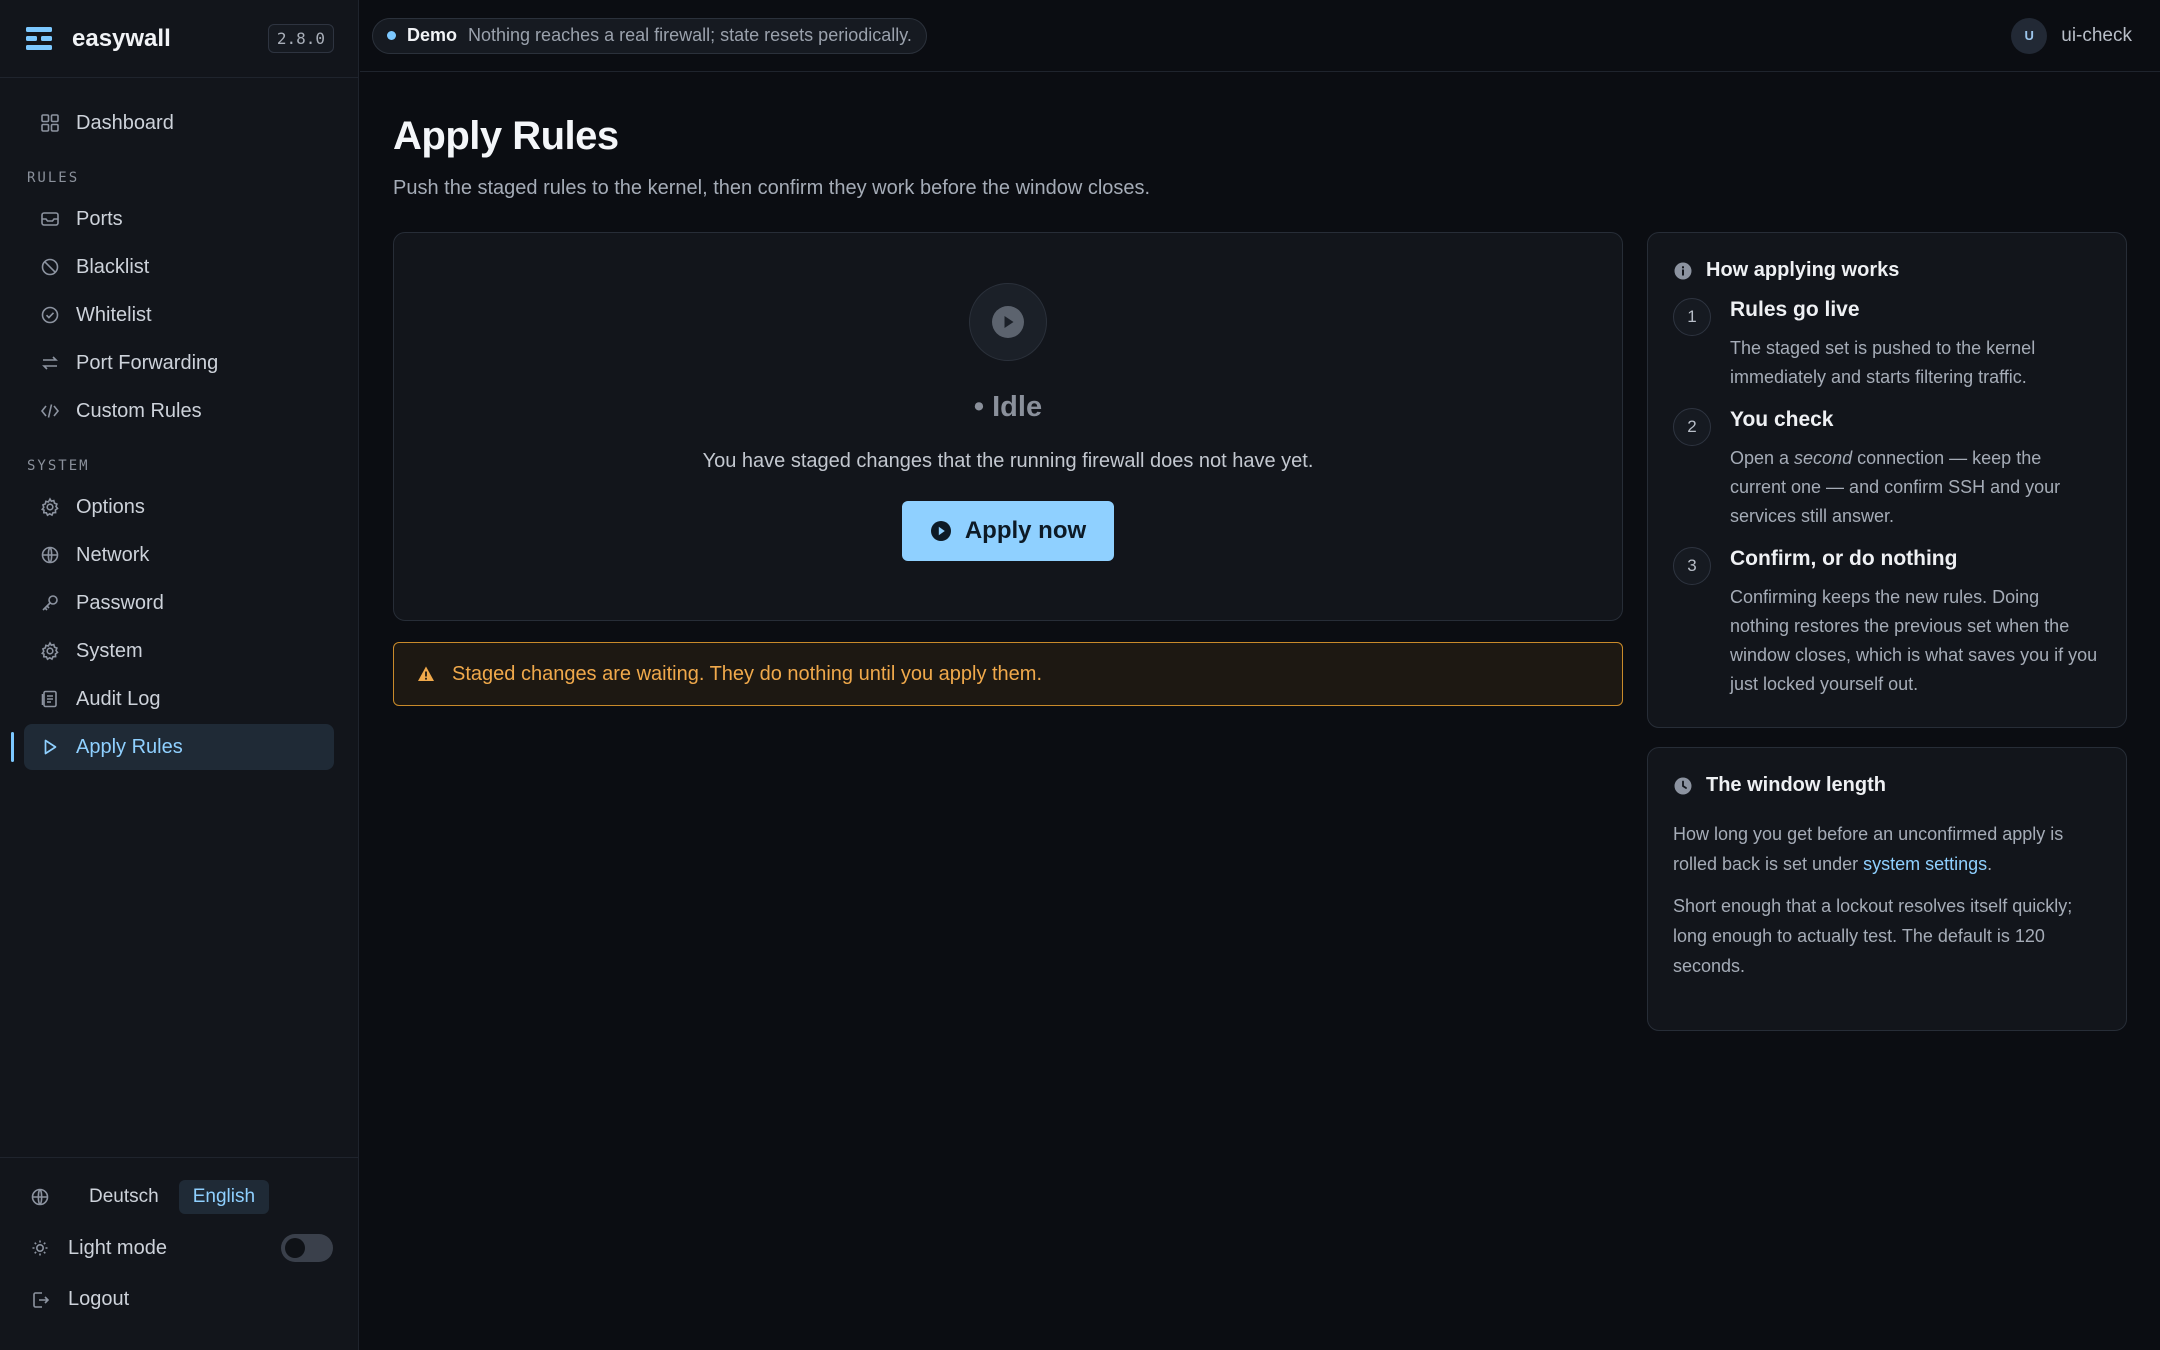 The width and height of the screenshot is (2160, 1350). Describe the element at coordinates (50, 267) in the screenshot. I see `ban-icon` at that location.